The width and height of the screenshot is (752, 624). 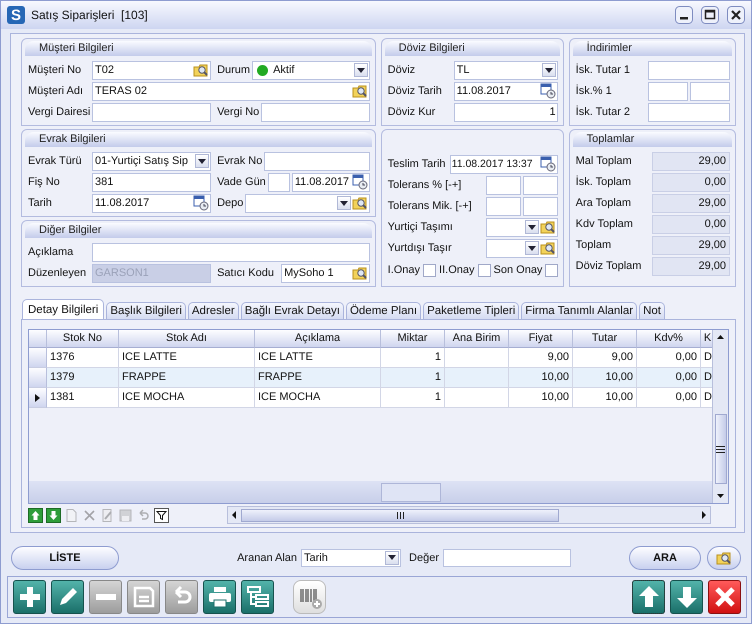 I want to click on field-label: Satıcı Kodu, so click(x=246, y=273).